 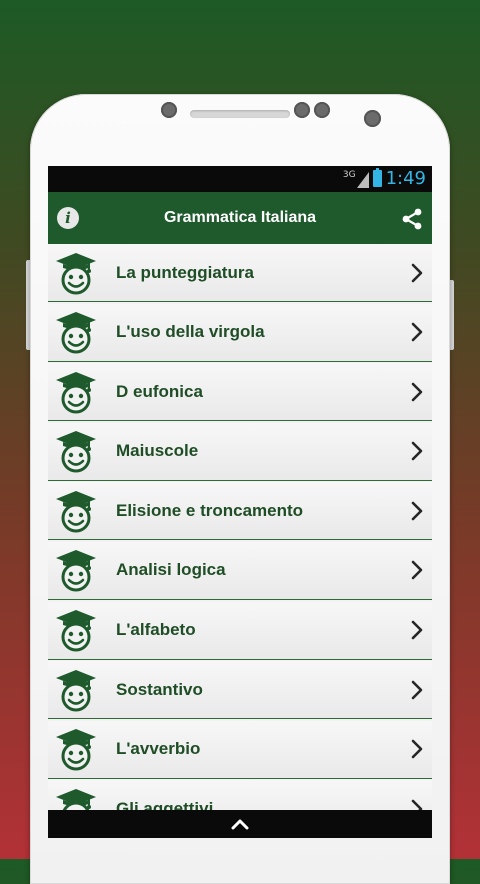 I want to click on list-item-label: L'uso della virgola, so click(x=190, y=332).